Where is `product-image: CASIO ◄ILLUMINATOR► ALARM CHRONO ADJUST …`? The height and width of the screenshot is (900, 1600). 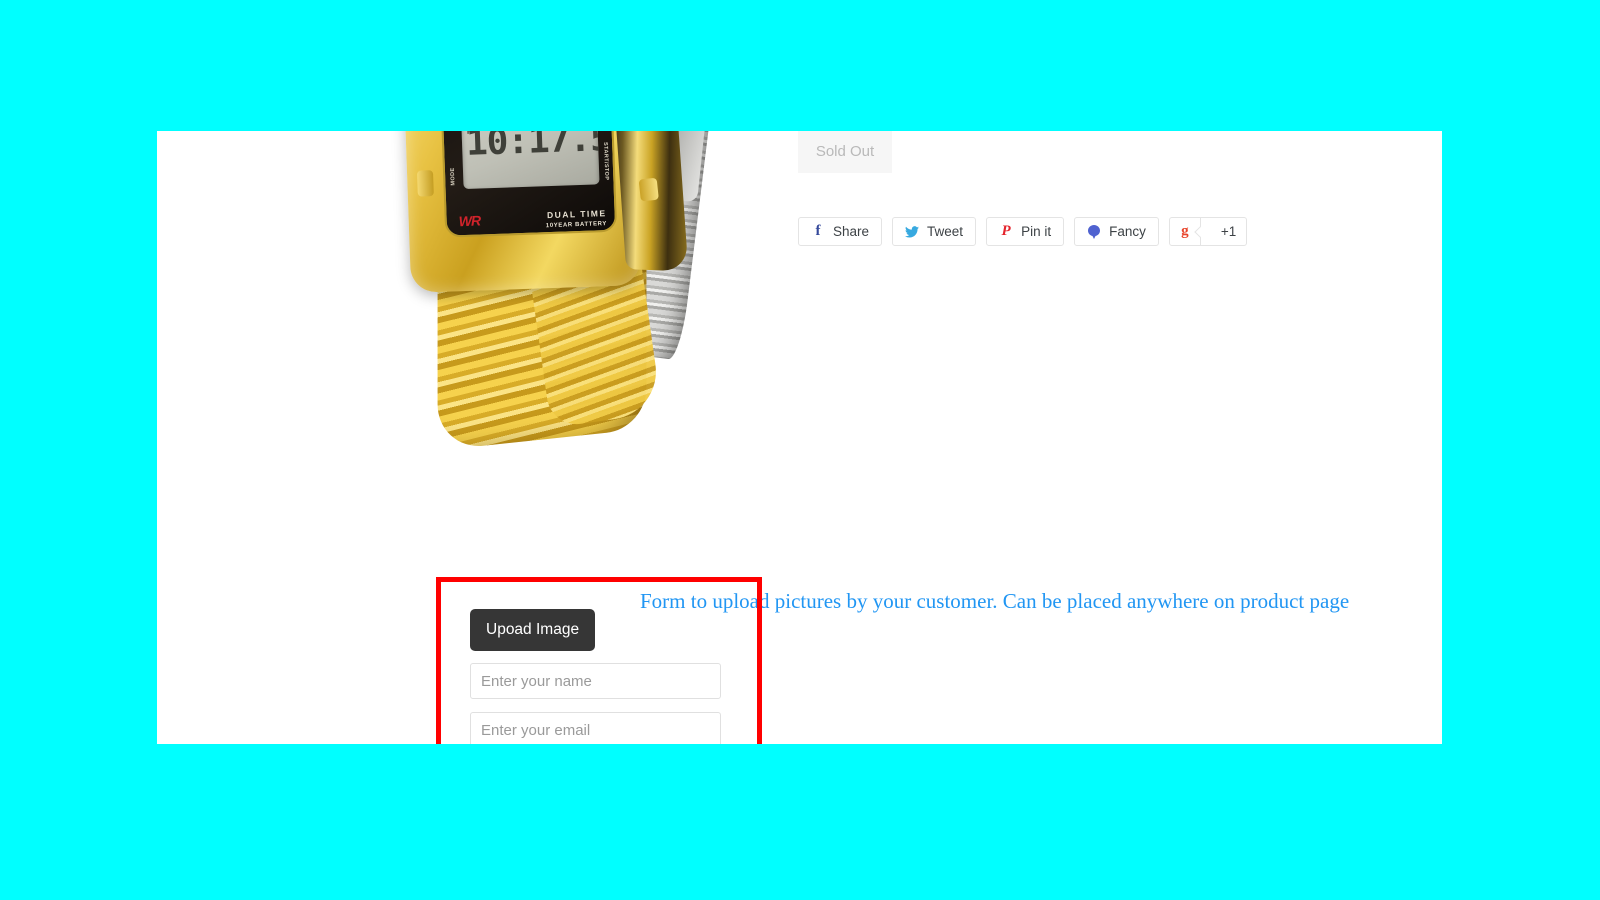 product-image: CASIO ◄ILLUMINATOR► ALARM CHRONO ADJUST … is located at coordinates (553, 294).